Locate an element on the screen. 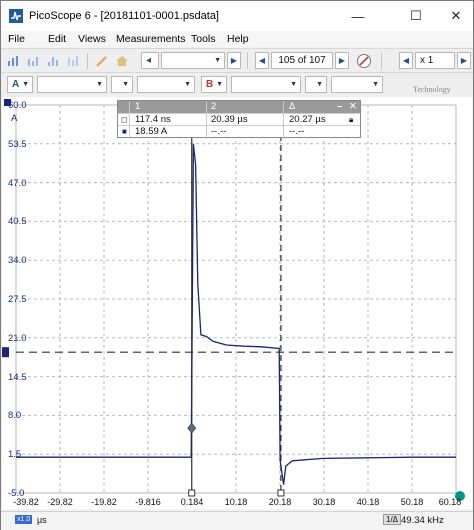 This screenshot has height=530, width=474. scope-mode-icon is located at coordinates (14, 60).